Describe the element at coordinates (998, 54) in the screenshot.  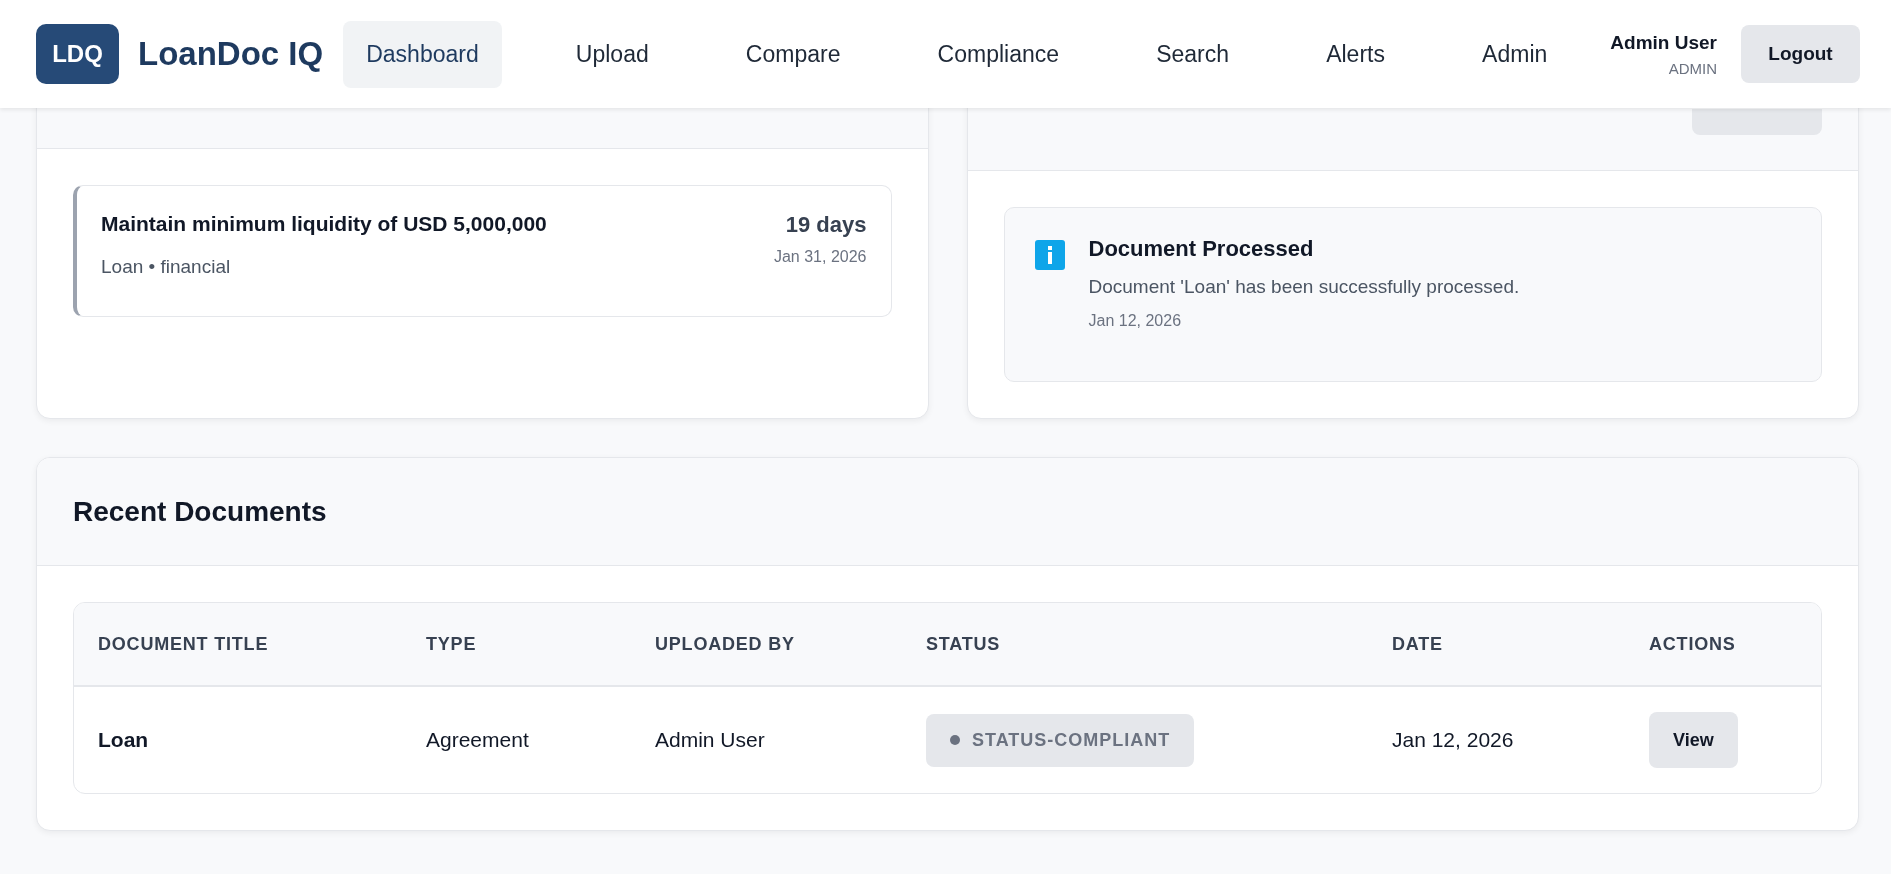
I see `nav-tab: Compliance` at that location.